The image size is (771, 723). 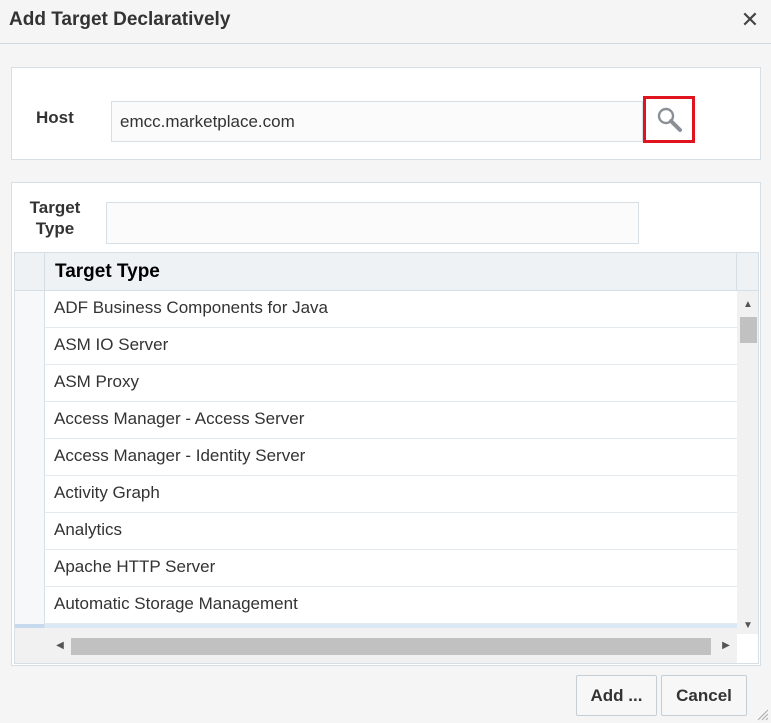 I want to click on table-header: Target Type, so click(x=386, y=272).